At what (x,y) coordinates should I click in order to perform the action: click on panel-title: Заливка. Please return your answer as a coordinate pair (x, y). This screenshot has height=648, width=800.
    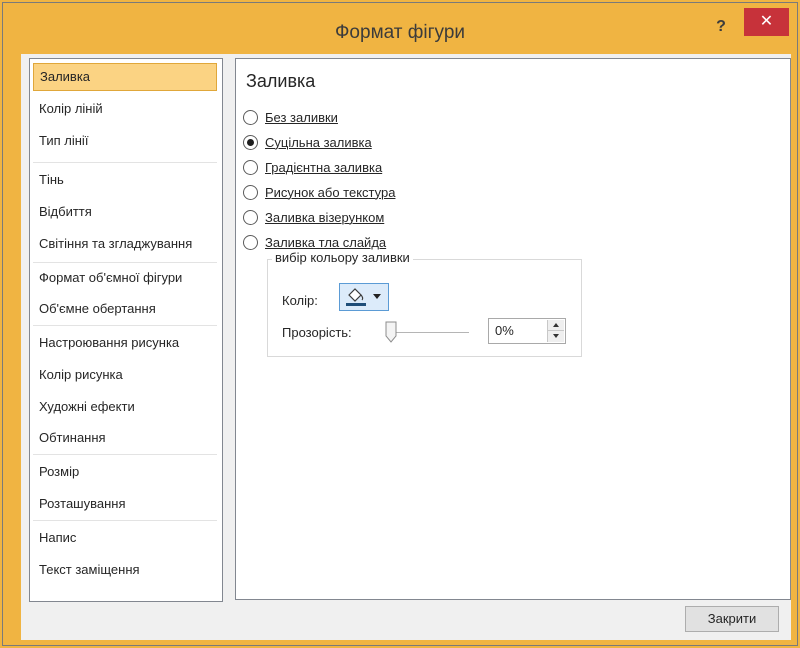
    Looking at the image, I should click on (281, 81).